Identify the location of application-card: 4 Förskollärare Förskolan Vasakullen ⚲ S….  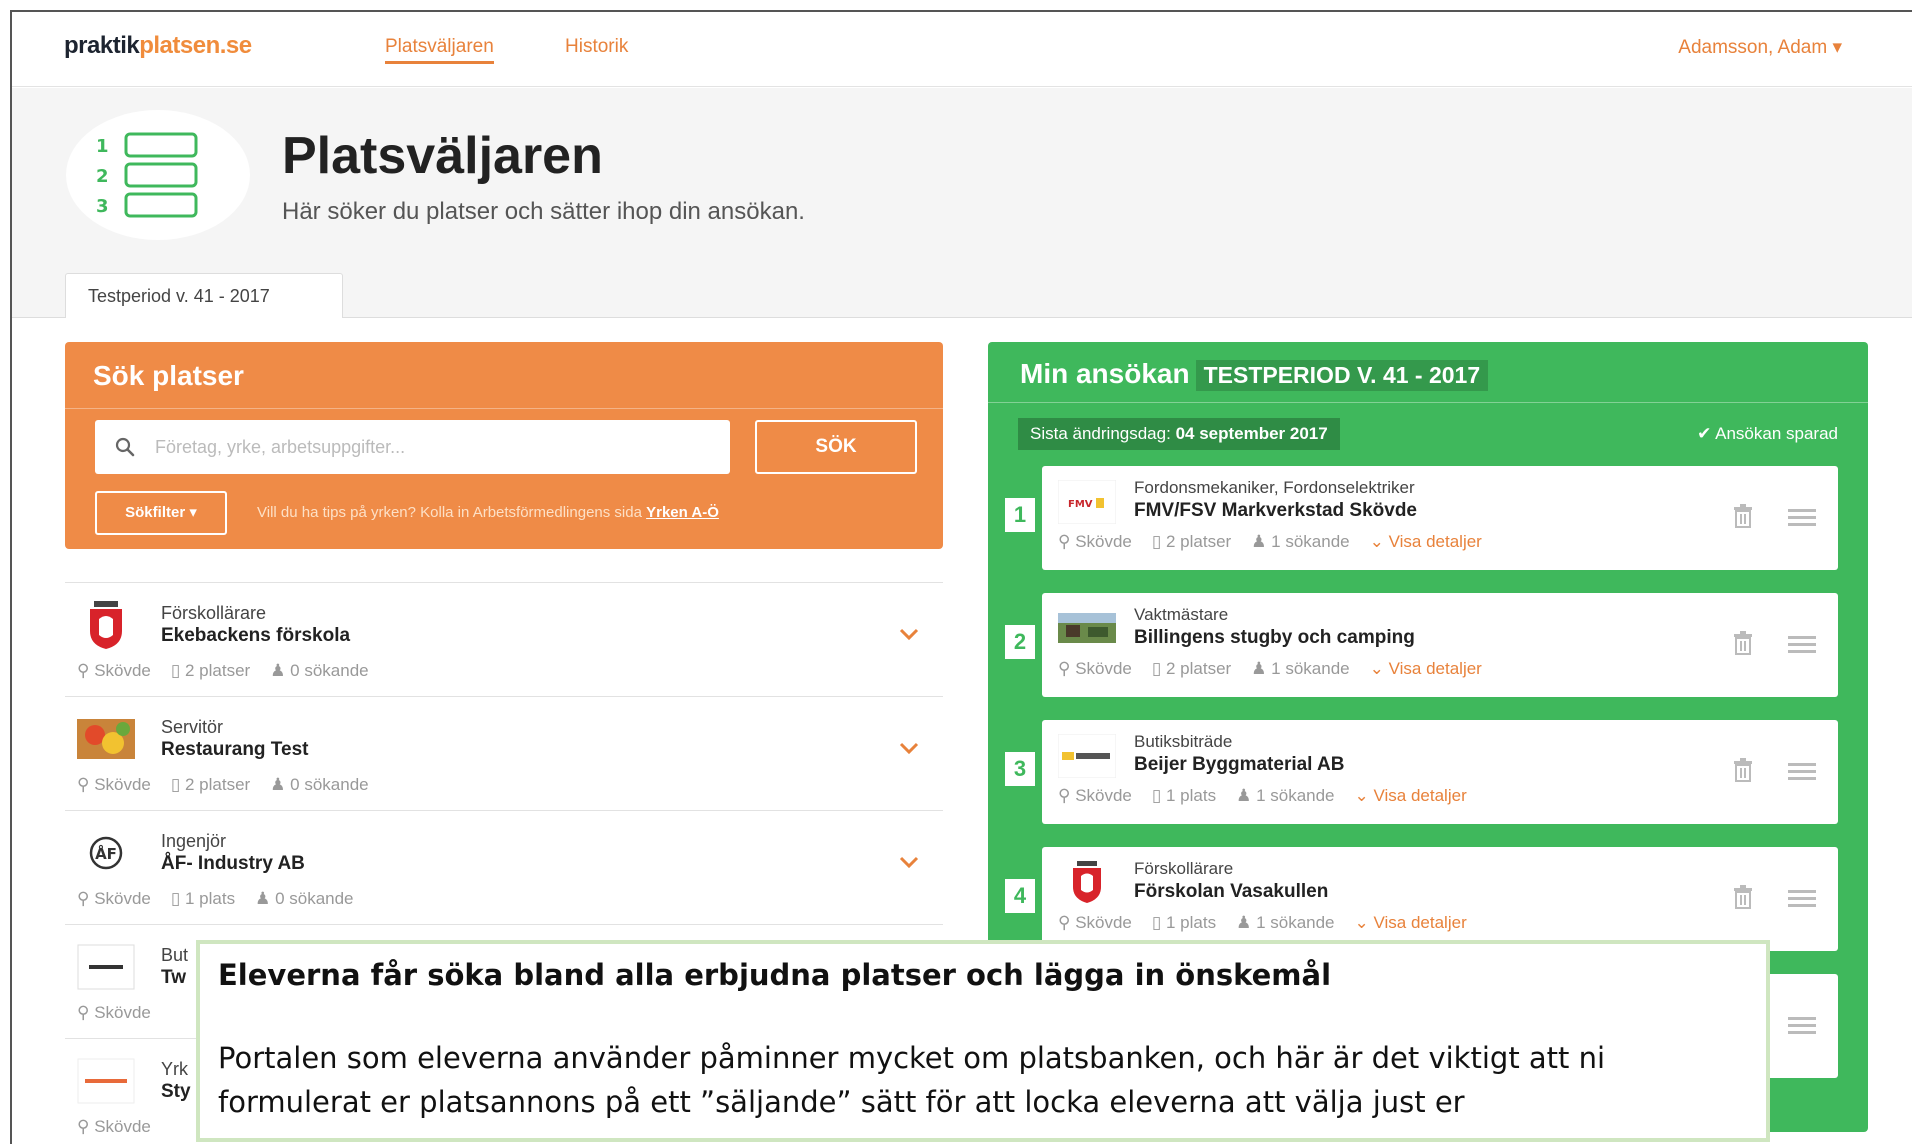
(1421, 899).